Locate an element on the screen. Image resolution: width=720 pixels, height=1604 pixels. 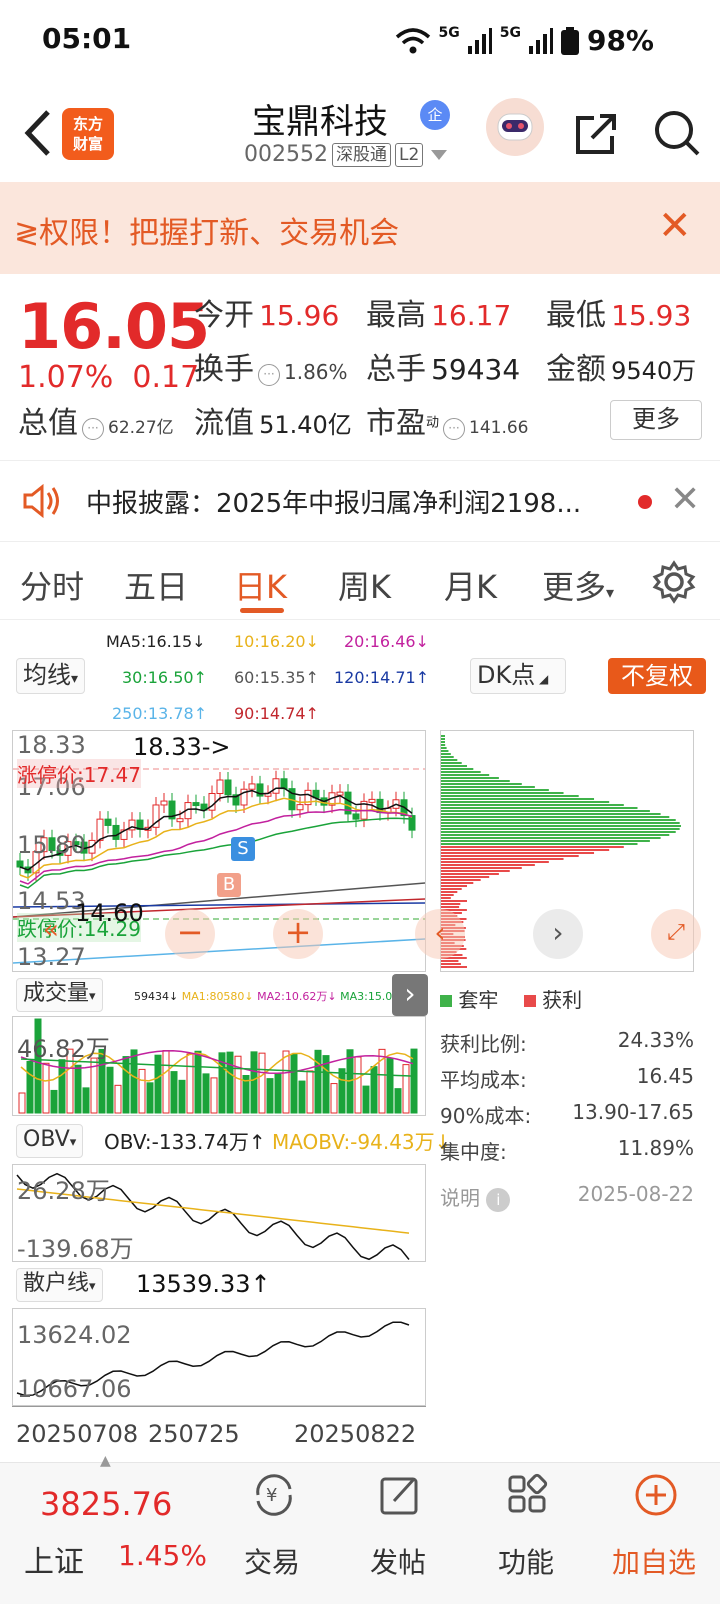
stock-code-row: 002552 深股通 L2 is located at coordinates (346, 154).